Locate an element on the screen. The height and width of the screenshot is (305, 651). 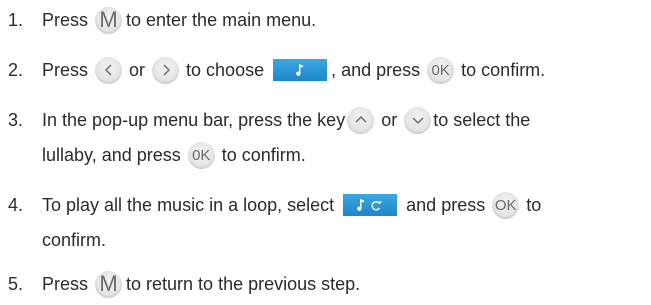
step-text: confirm. is located at coordinates (74, 239).